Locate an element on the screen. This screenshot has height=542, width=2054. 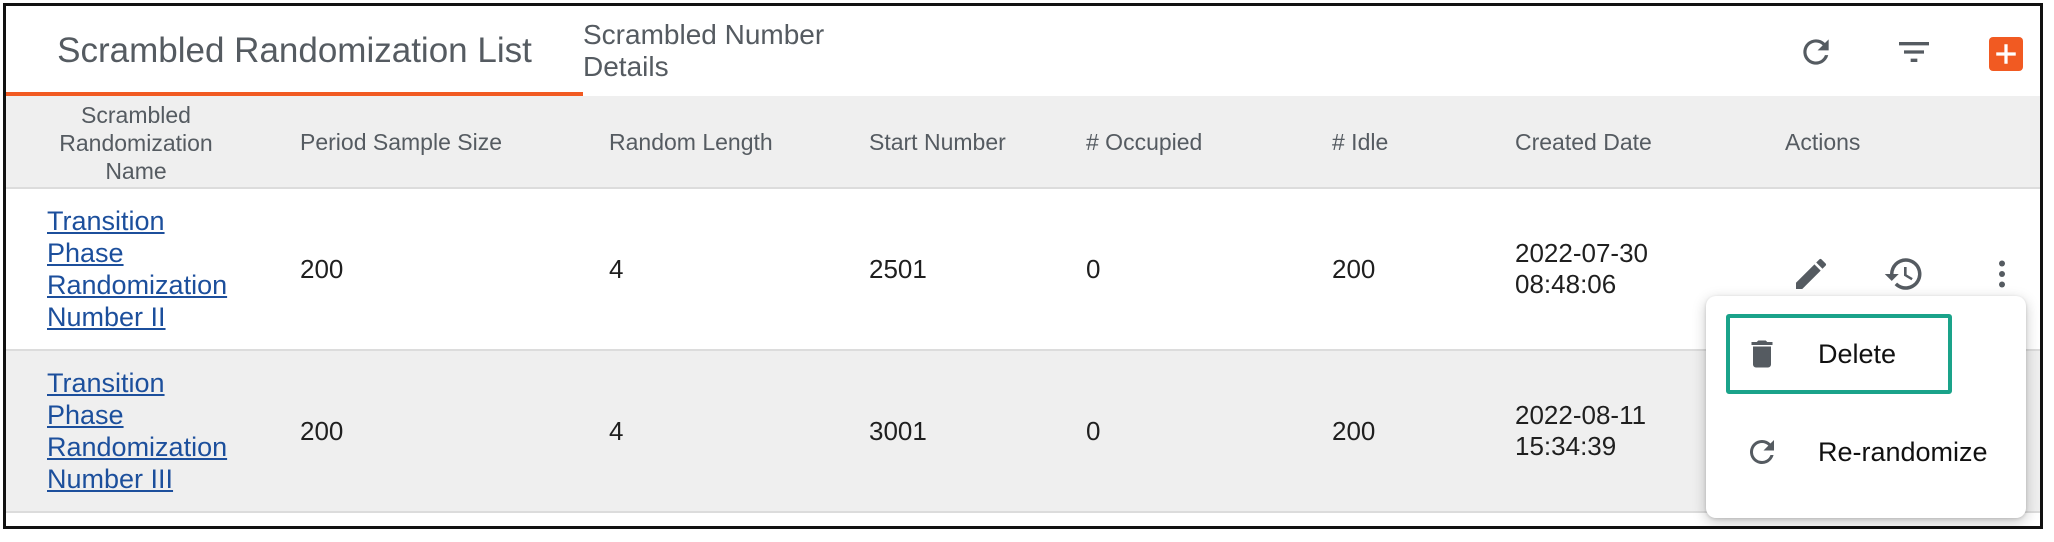
tab-label: Scrambled Randomization List is located at coordinates (294, 50).